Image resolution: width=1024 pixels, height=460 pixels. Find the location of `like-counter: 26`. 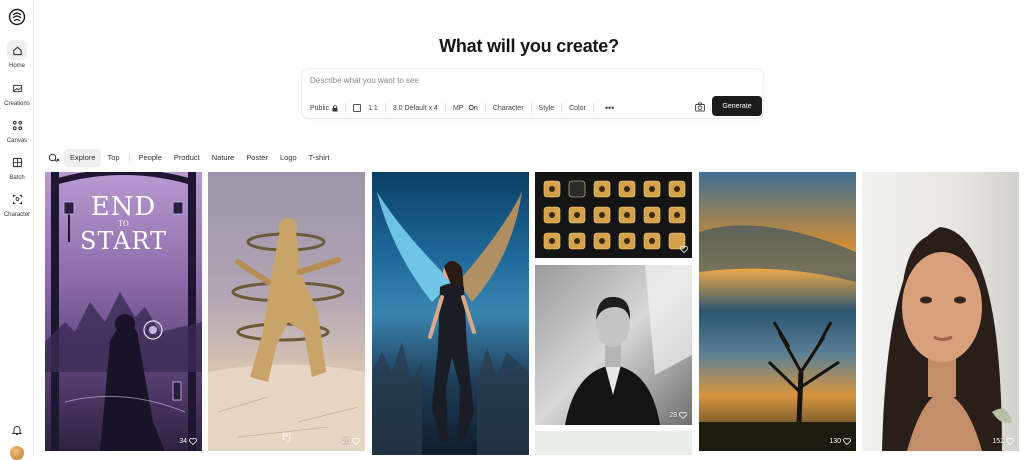

like-counter: 26 is located at coordinates (351, 441).